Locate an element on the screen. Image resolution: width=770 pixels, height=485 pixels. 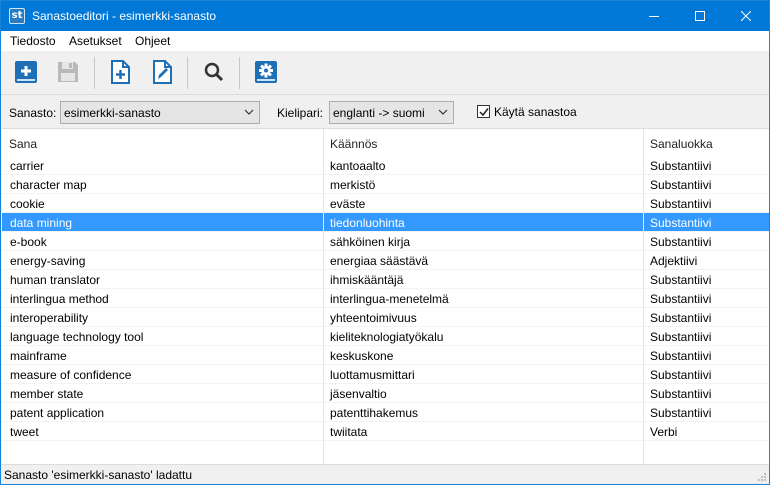
cell-kaannos: yhteentoimivuus is located at coordinates (373, 318).